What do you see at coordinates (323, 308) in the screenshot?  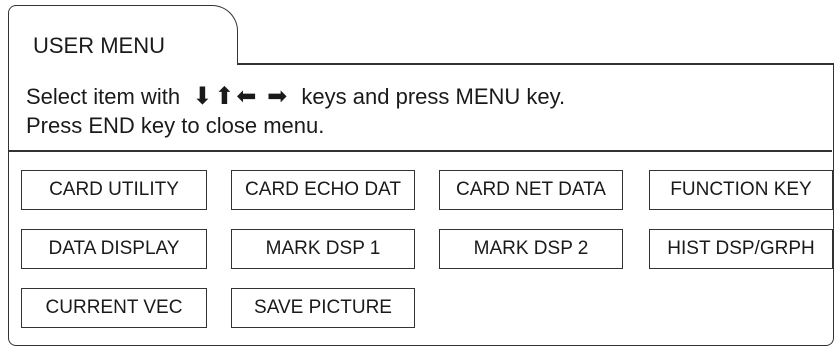 I see `save-picture-button: SAVE PICTURE` at bounding box center [323, 308].